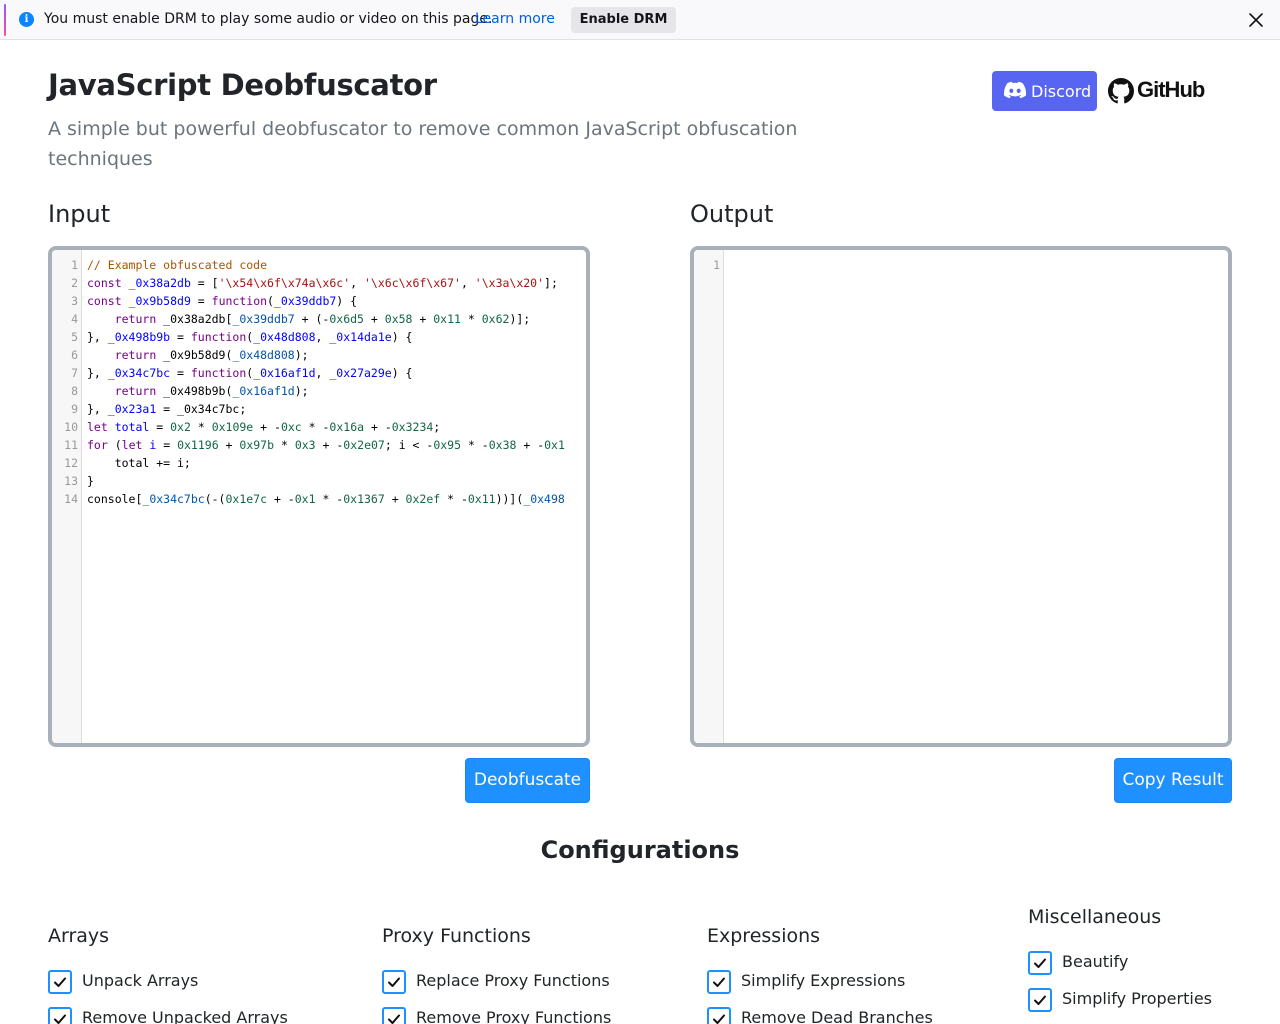  Describe the element at coordinates (837, 1016) in the screenshot. I see `option-label: Remove Dead Branches` at that location.